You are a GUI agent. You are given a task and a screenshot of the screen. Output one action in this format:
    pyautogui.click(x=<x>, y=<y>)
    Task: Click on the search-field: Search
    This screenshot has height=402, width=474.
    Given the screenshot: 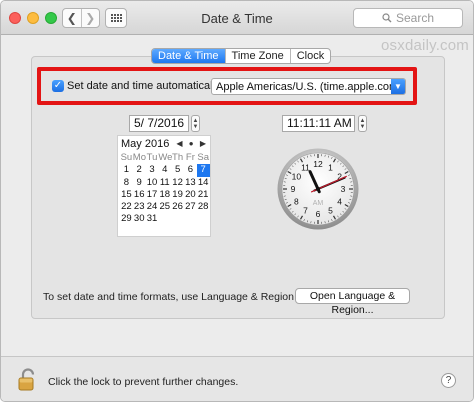 What is the action you would take?
    pyautogui.click(x=408, y=18)
    